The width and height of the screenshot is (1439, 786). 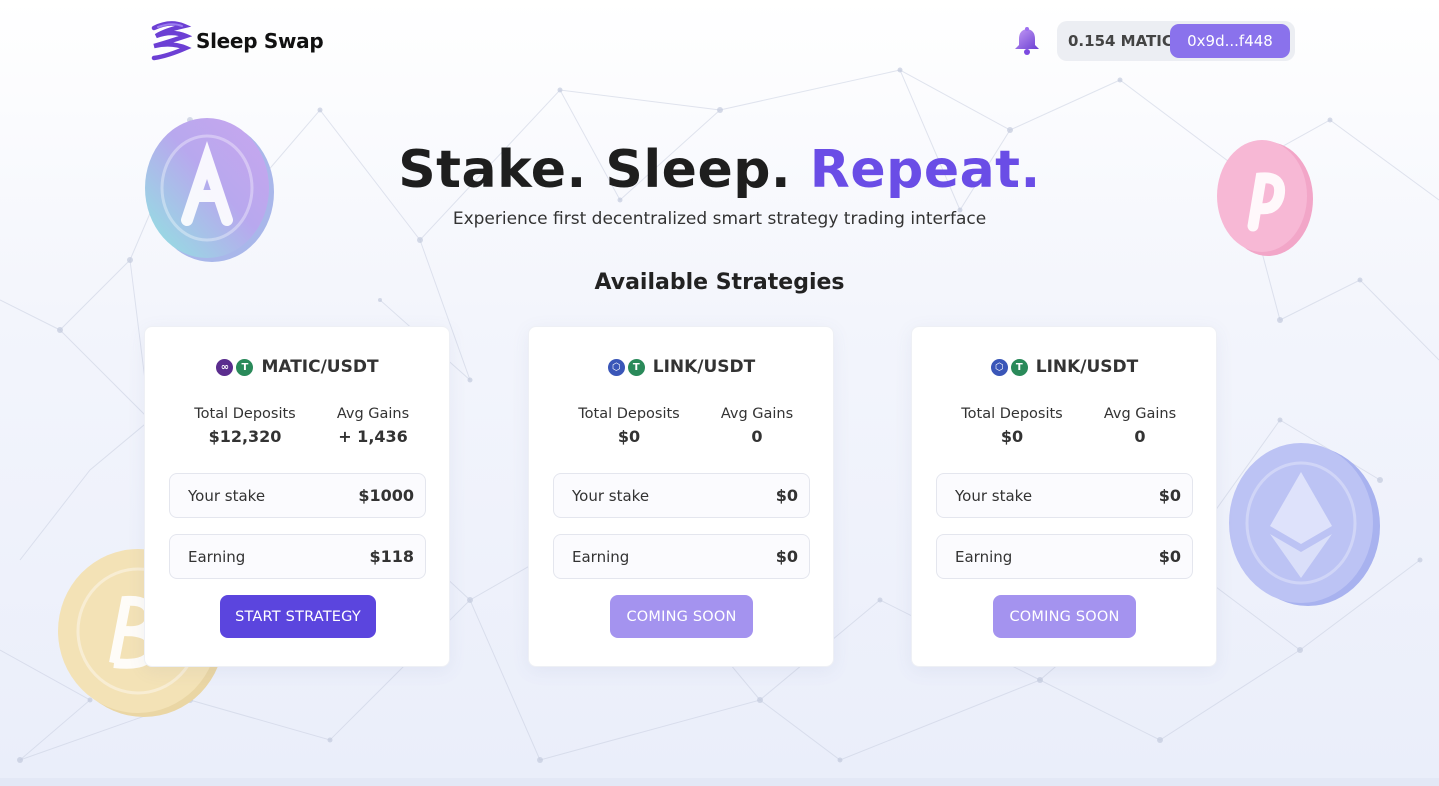 What do you see at coordinates (719, 782) in the screenshot?
I see `bottom-strip` at bounding box center [719, 782].